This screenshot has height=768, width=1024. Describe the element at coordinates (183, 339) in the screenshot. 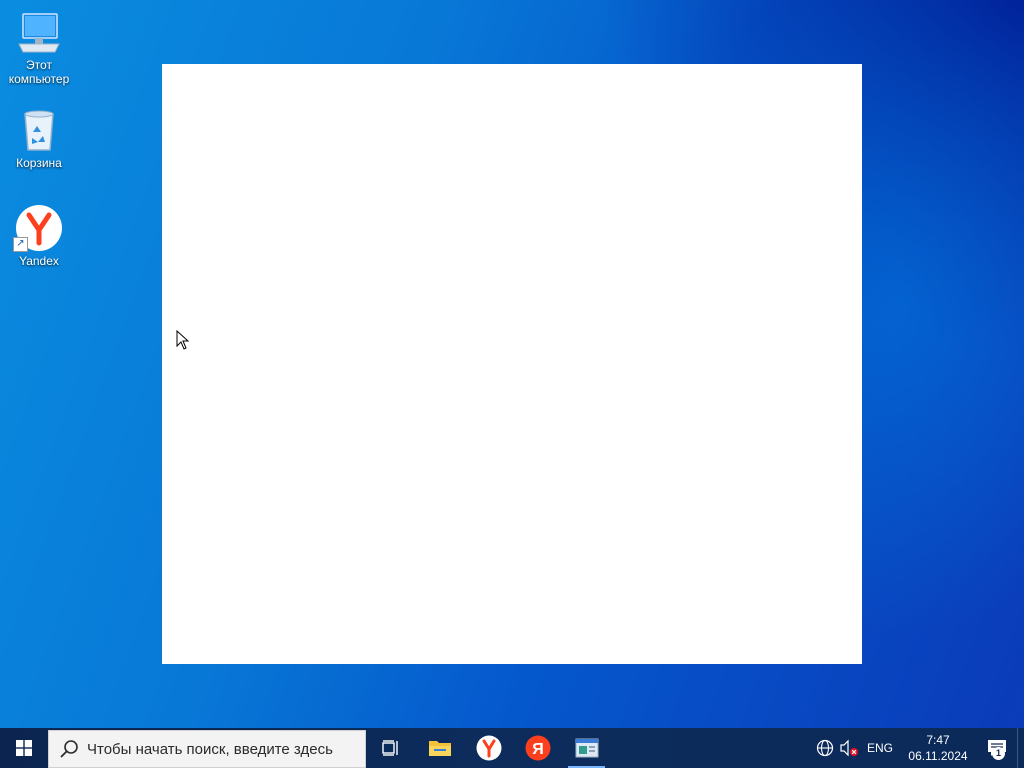

I see `mouse-cursor-icon` at that location.